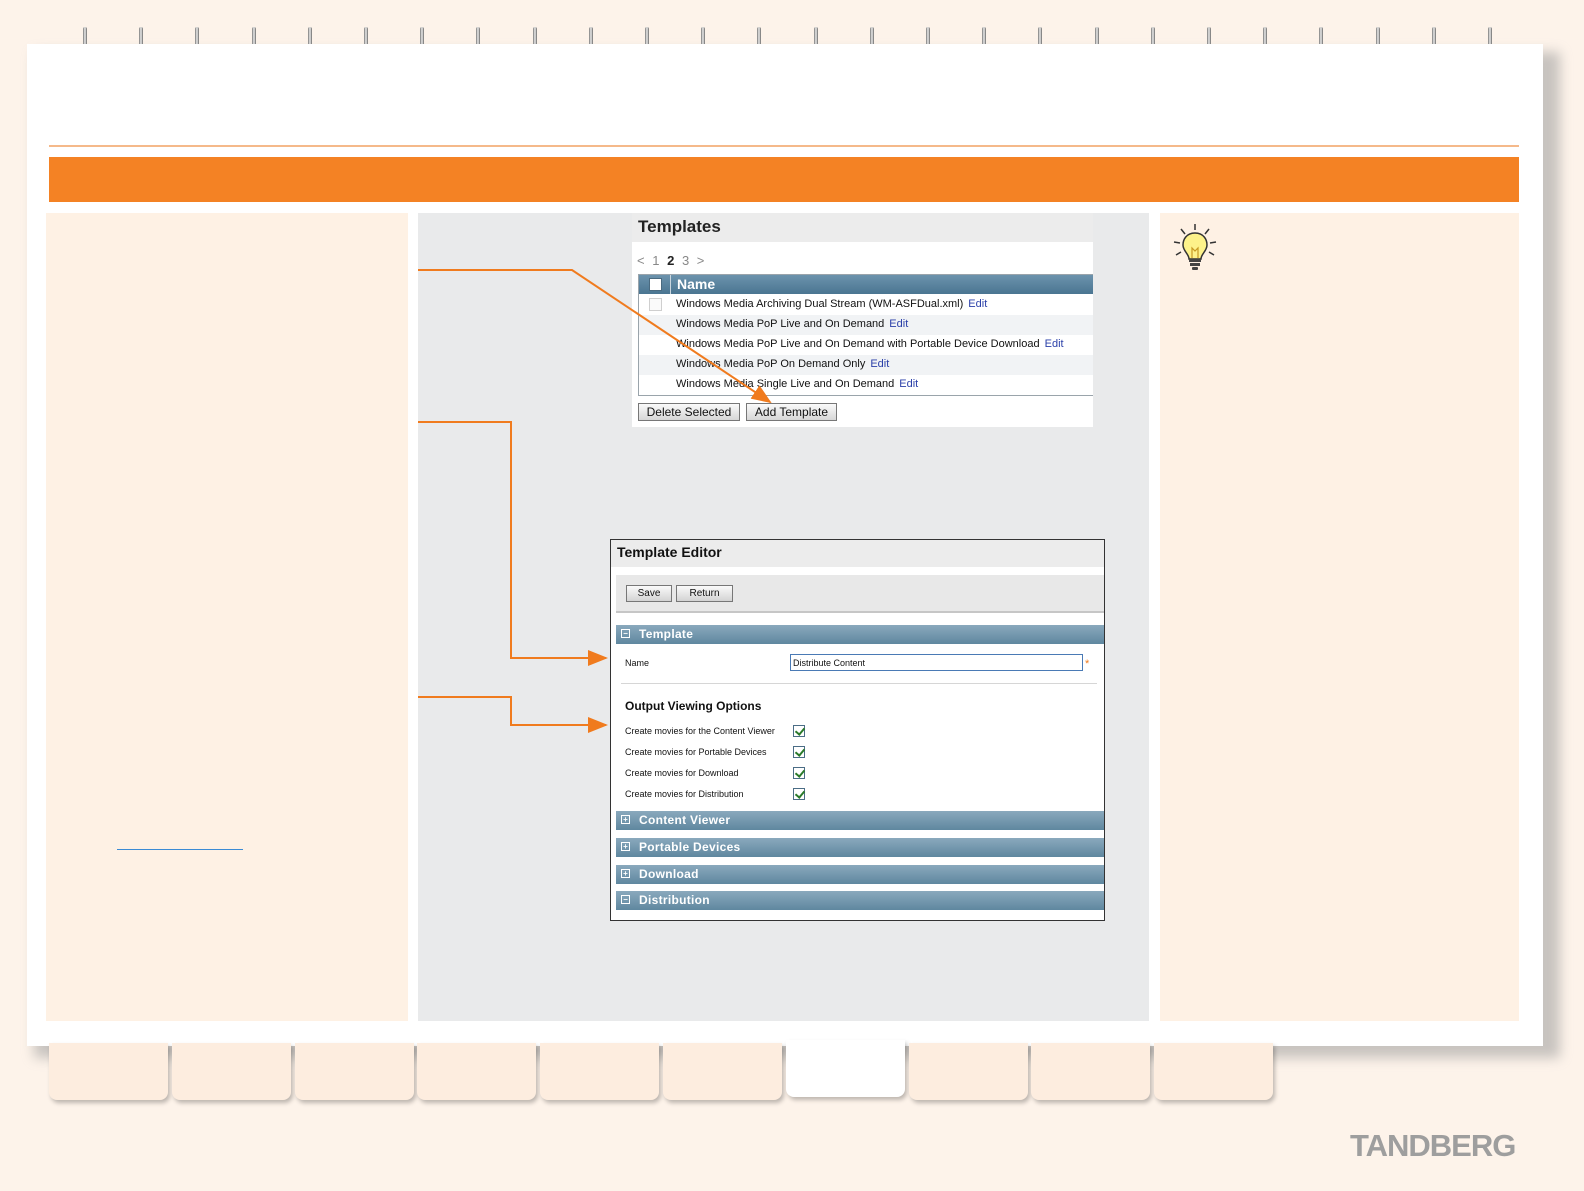 The height and width of the screenshot is (1191, 1584). What do you see at coordinates (513, 714) in the screenshot?
I see `arrow-to-output-options` at bounding box center [513, 714].